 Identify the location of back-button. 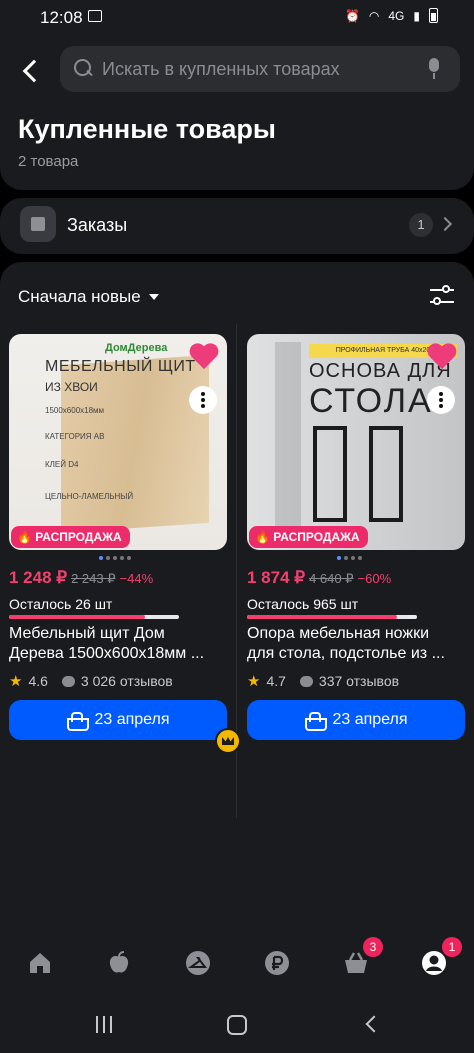
(32, 70).